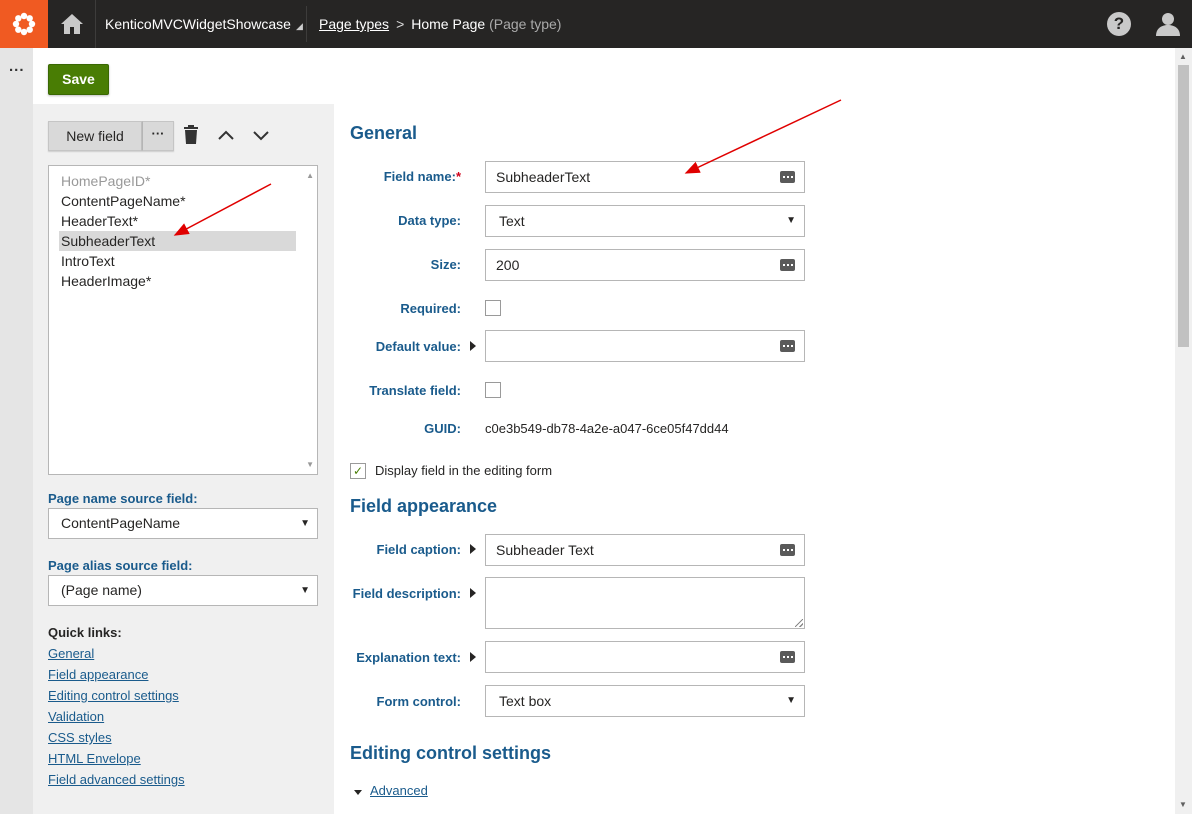 This screenshot has height=814, width=1192. Describe the element at coordinates (645, 177) in the screenshot. I see `field-name-input: SubheaderText` at that location.